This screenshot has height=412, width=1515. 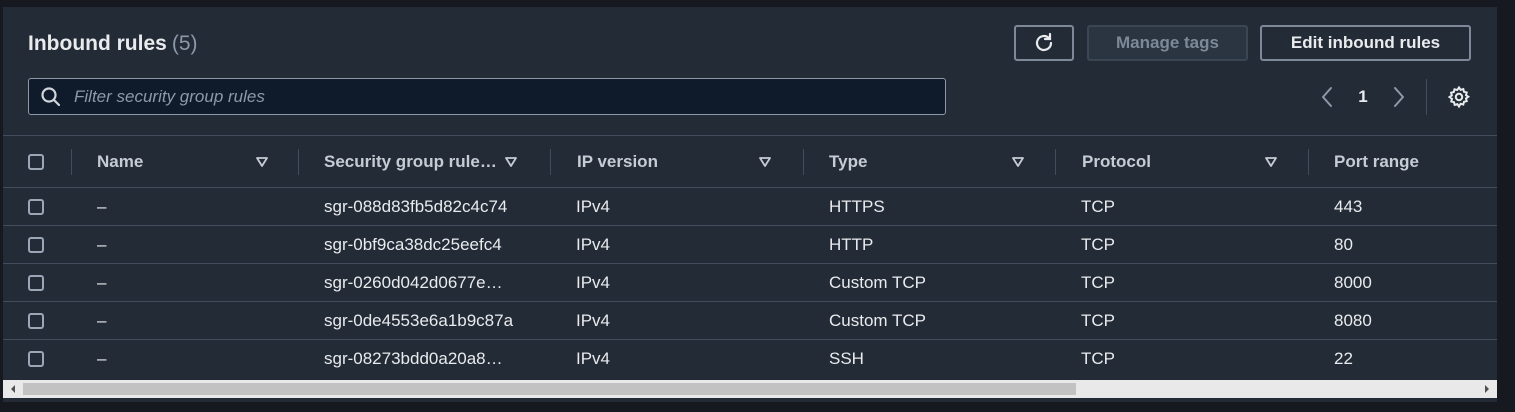 I want to click on current-page: 1, so click(x=1363, y=97).